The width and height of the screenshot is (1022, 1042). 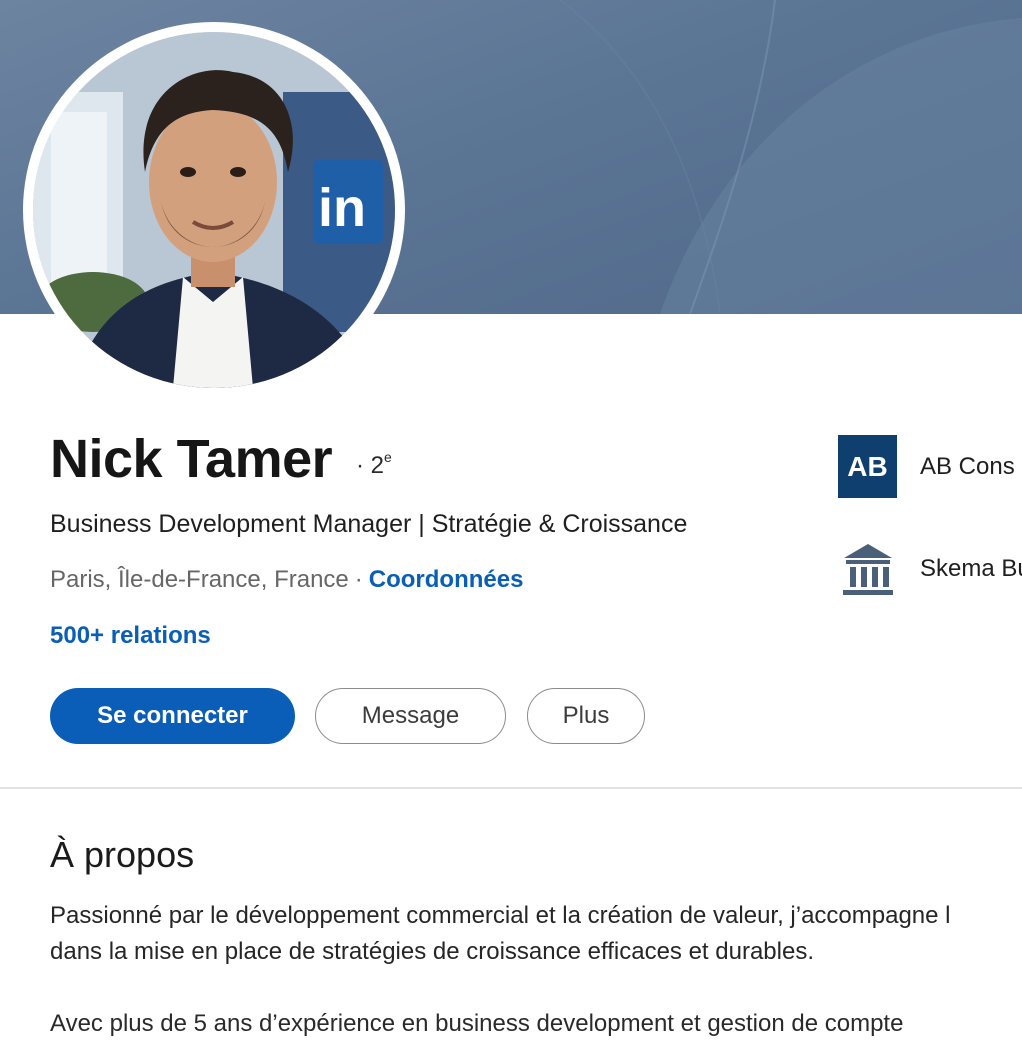 What do you see at coordinates (511, 788) in the screenshot?
I see `section-divider` at bounding box center [511, 788].